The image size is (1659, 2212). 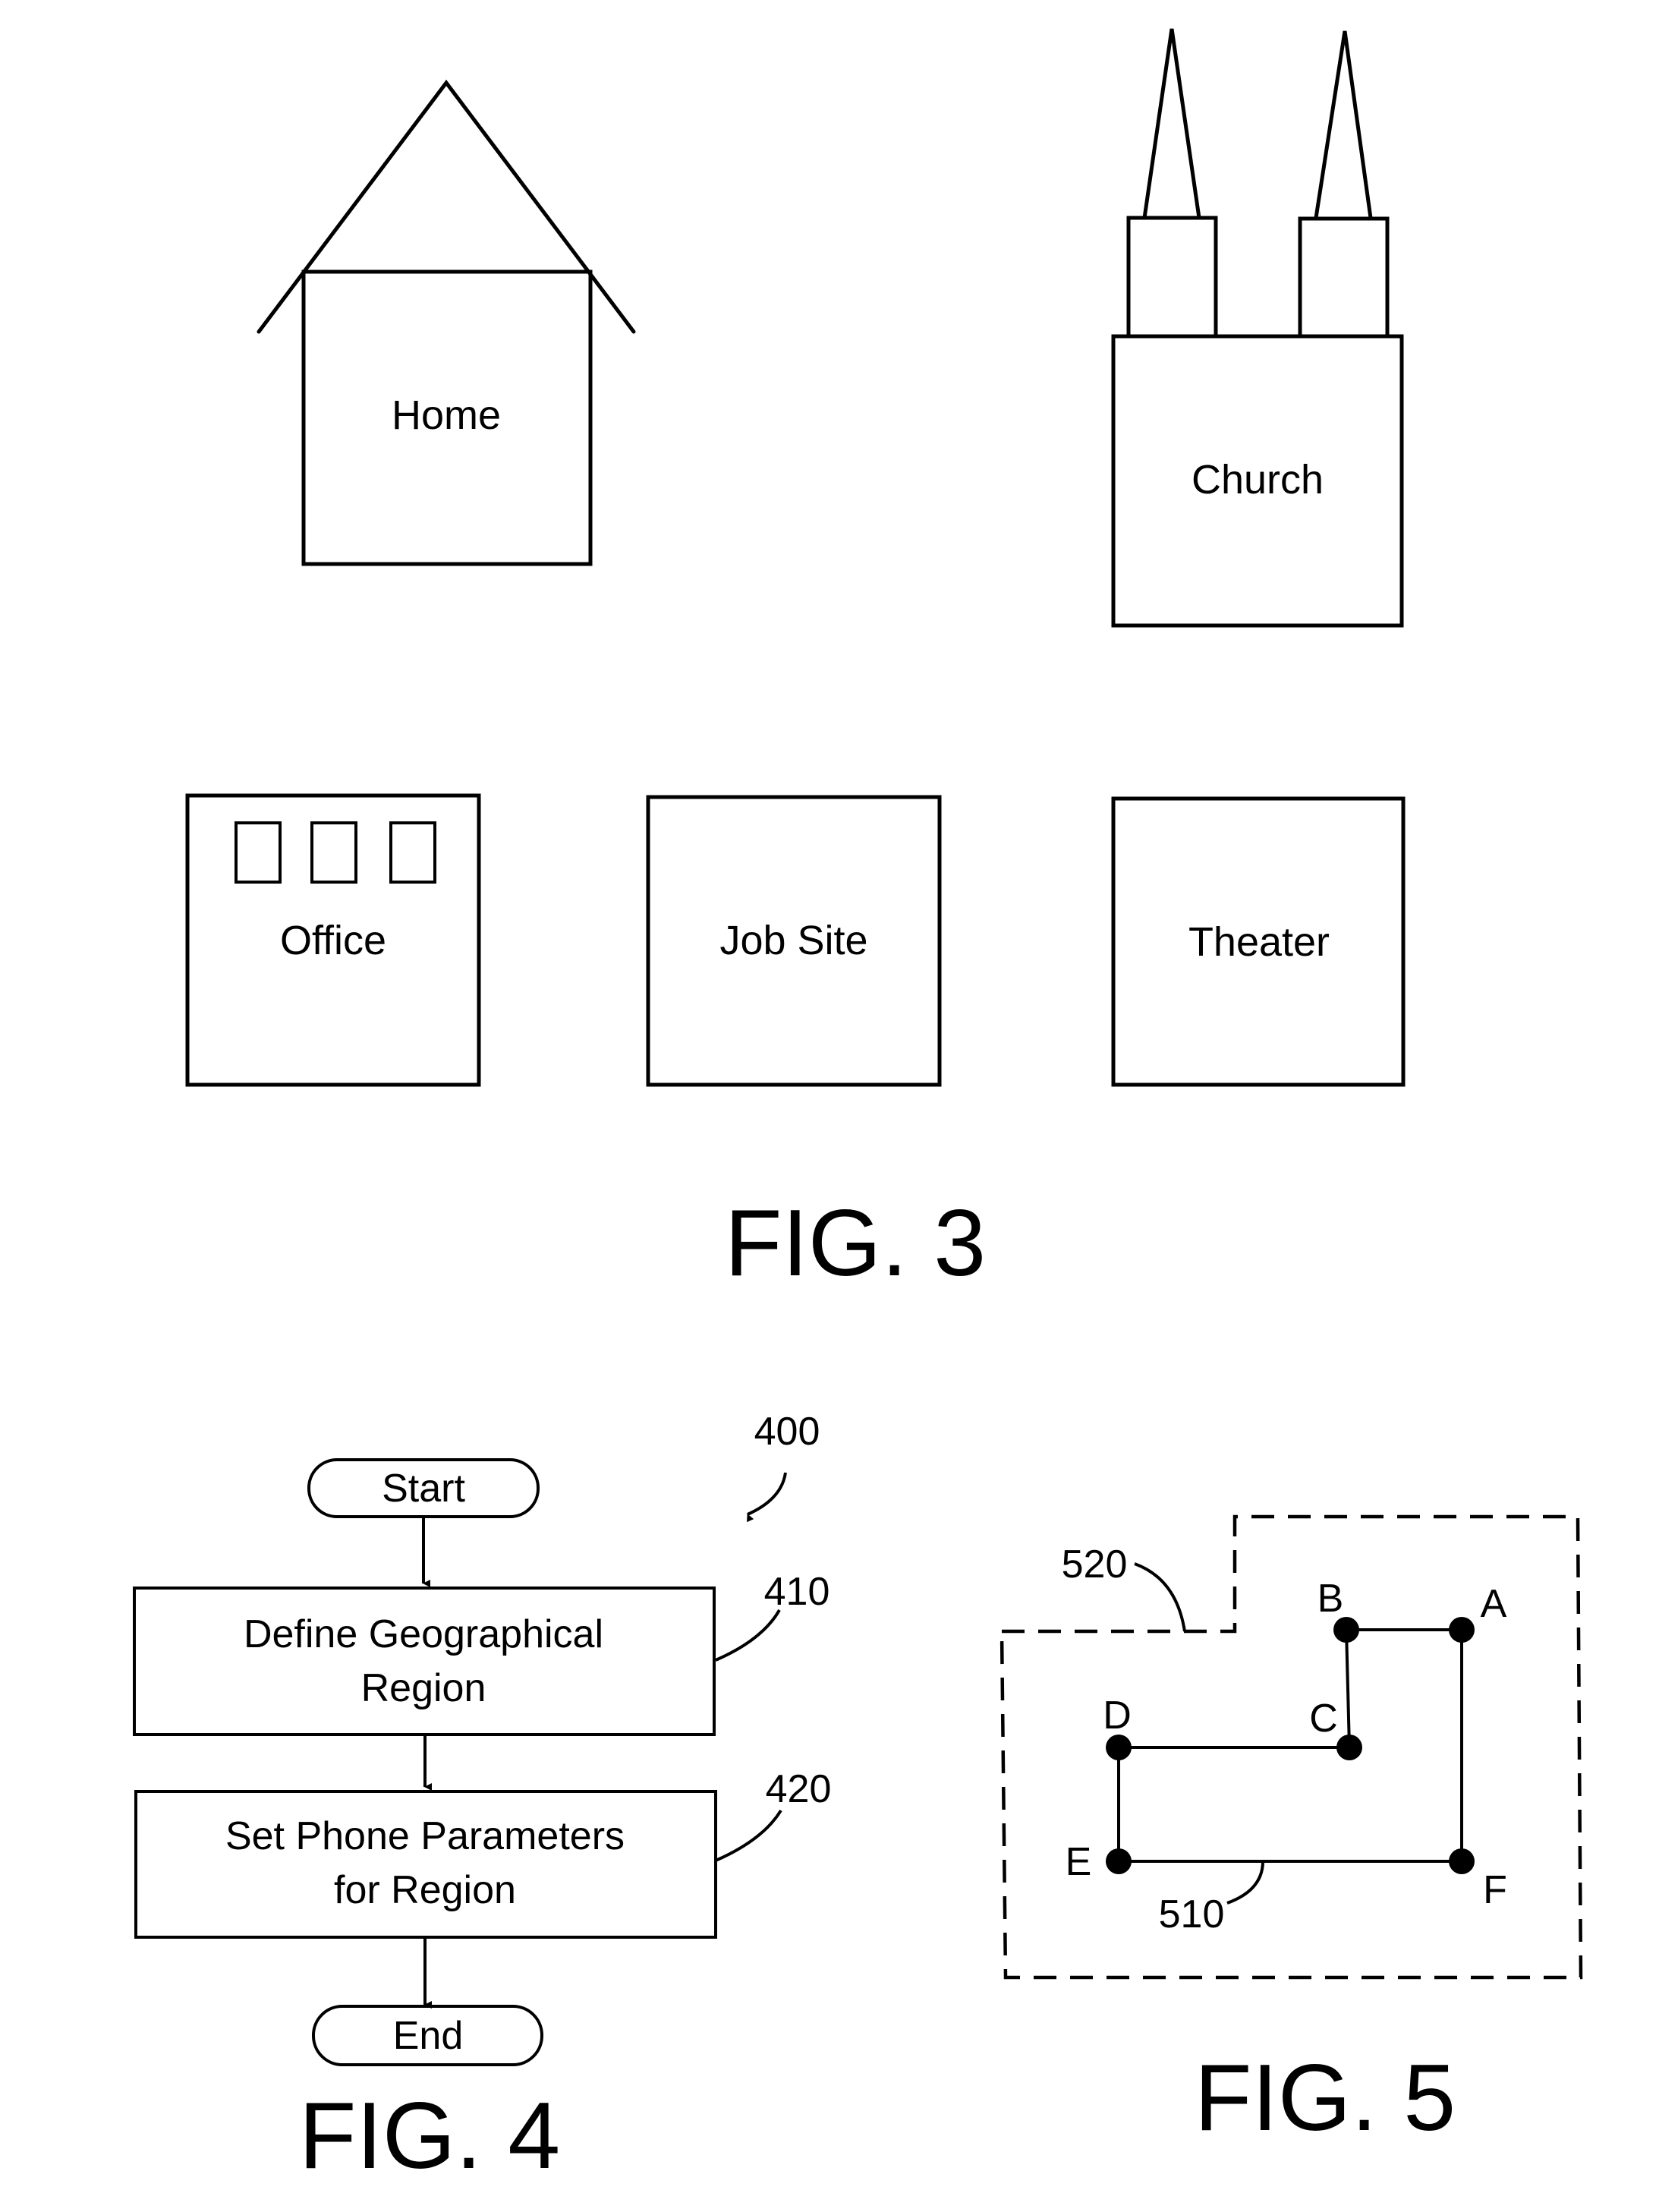 I want to click on end-label: End, so click(x=429, y=2036).